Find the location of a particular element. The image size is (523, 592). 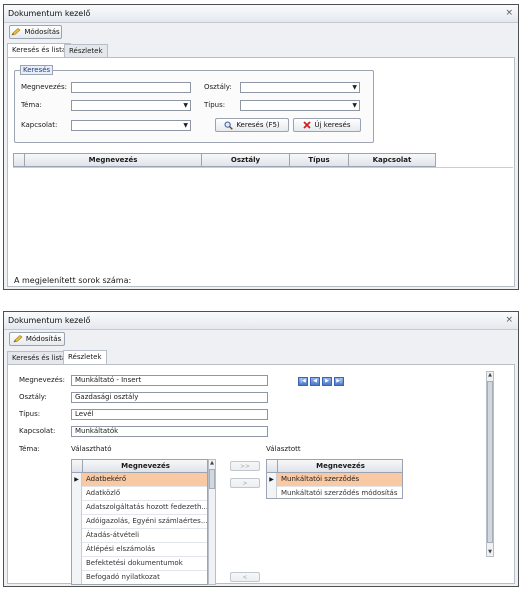

column-header-relation: Kapcsolat is located at coordinates (392, 160).